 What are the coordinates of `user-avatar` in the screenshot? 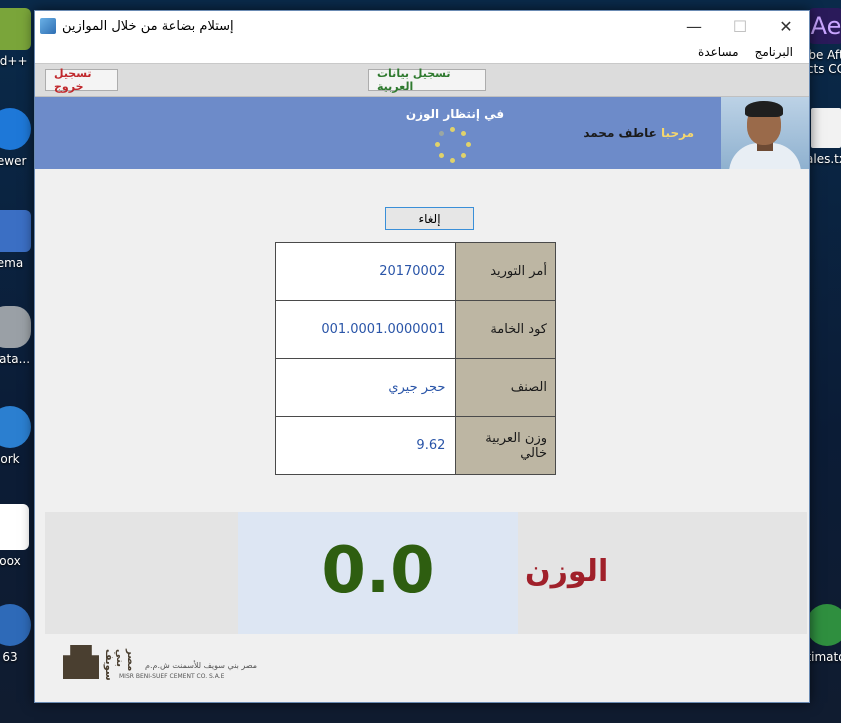 It's located at (765, 133).